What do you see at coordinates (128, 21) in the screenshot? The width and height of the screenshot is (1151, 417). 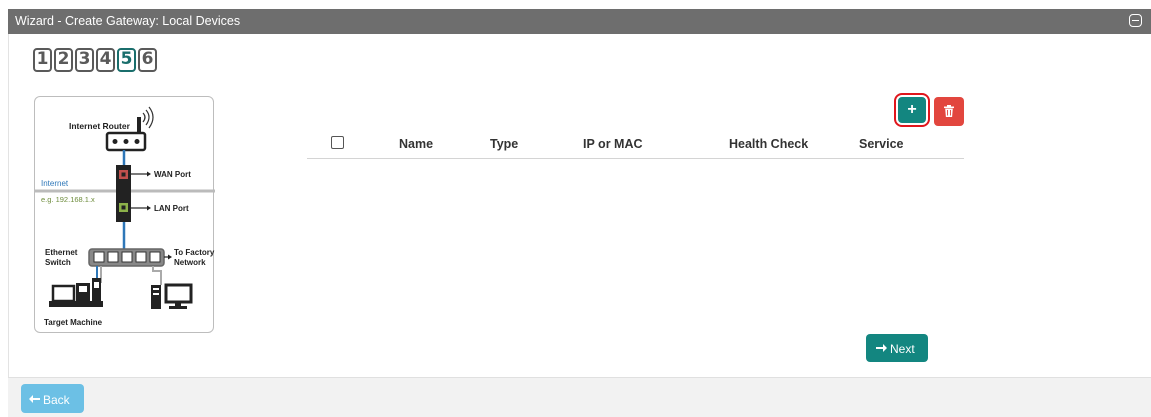 I see `window-title: Wizard - Create Gateway: Local Devices` at bounding box center [128, 21].